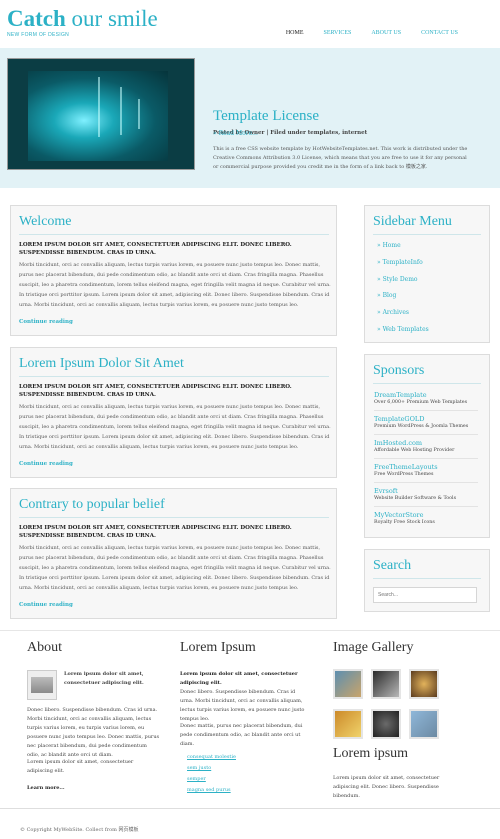  Describe the element at coordinates (211, 779) in the screenshot. I see `footer-link: semper` at that location.